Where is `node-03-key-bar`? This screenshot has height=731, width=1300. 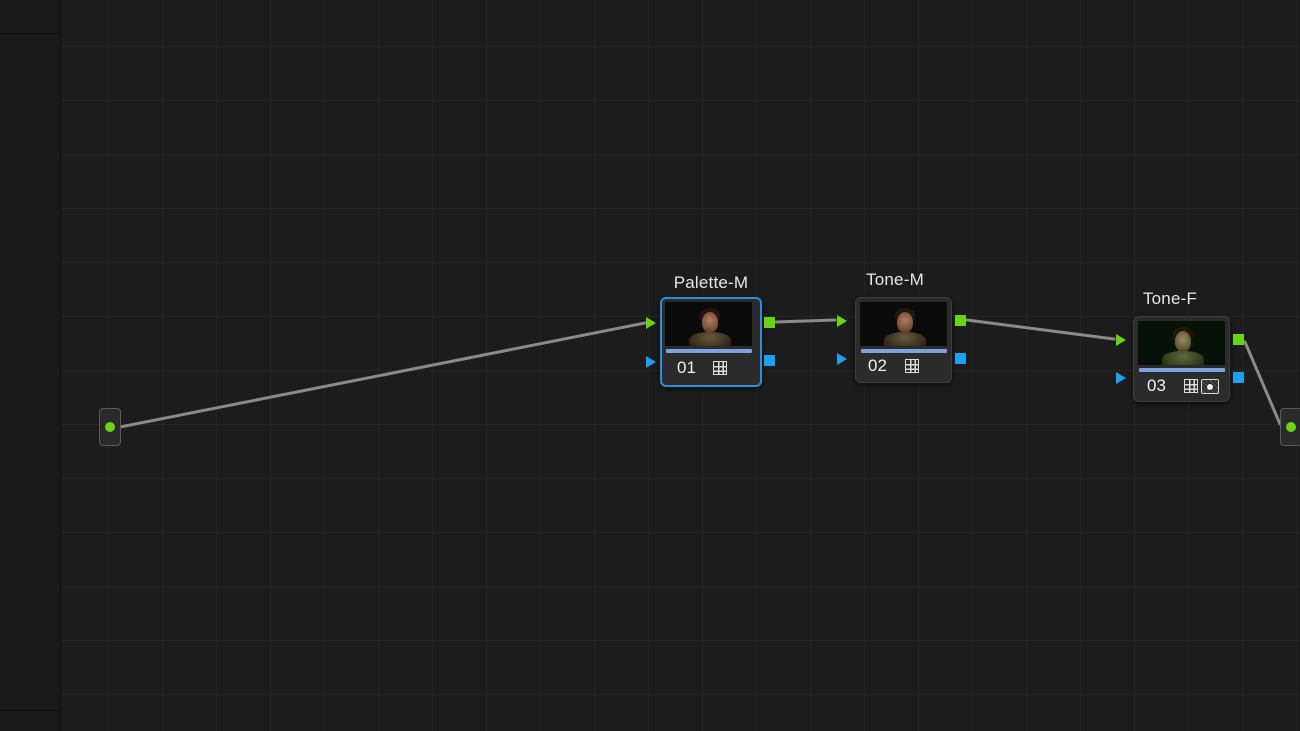 node-03-key-bar is located at coordinates (1182, 370).